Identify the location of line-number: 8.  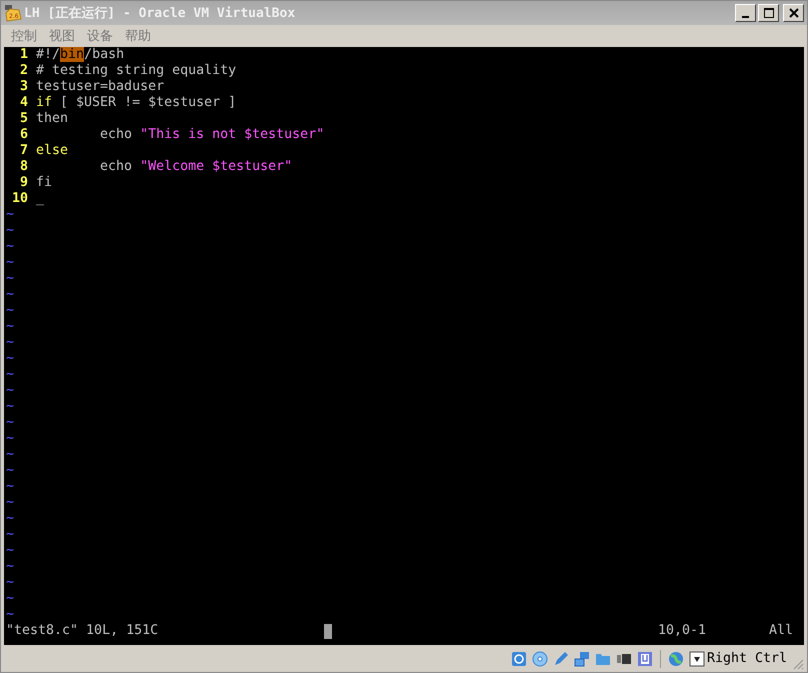
(23, 167).